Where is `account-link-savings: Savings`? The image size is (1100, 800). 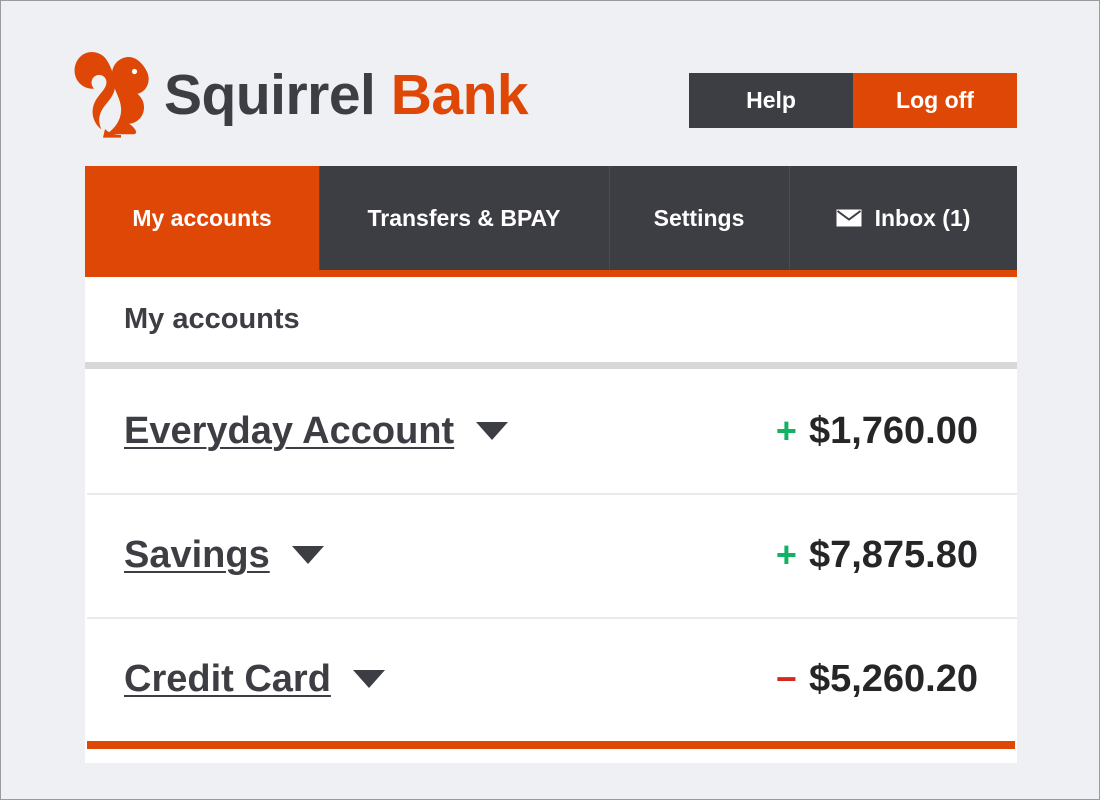
account-link-savings: Savings is located at coordinates (224, 555).